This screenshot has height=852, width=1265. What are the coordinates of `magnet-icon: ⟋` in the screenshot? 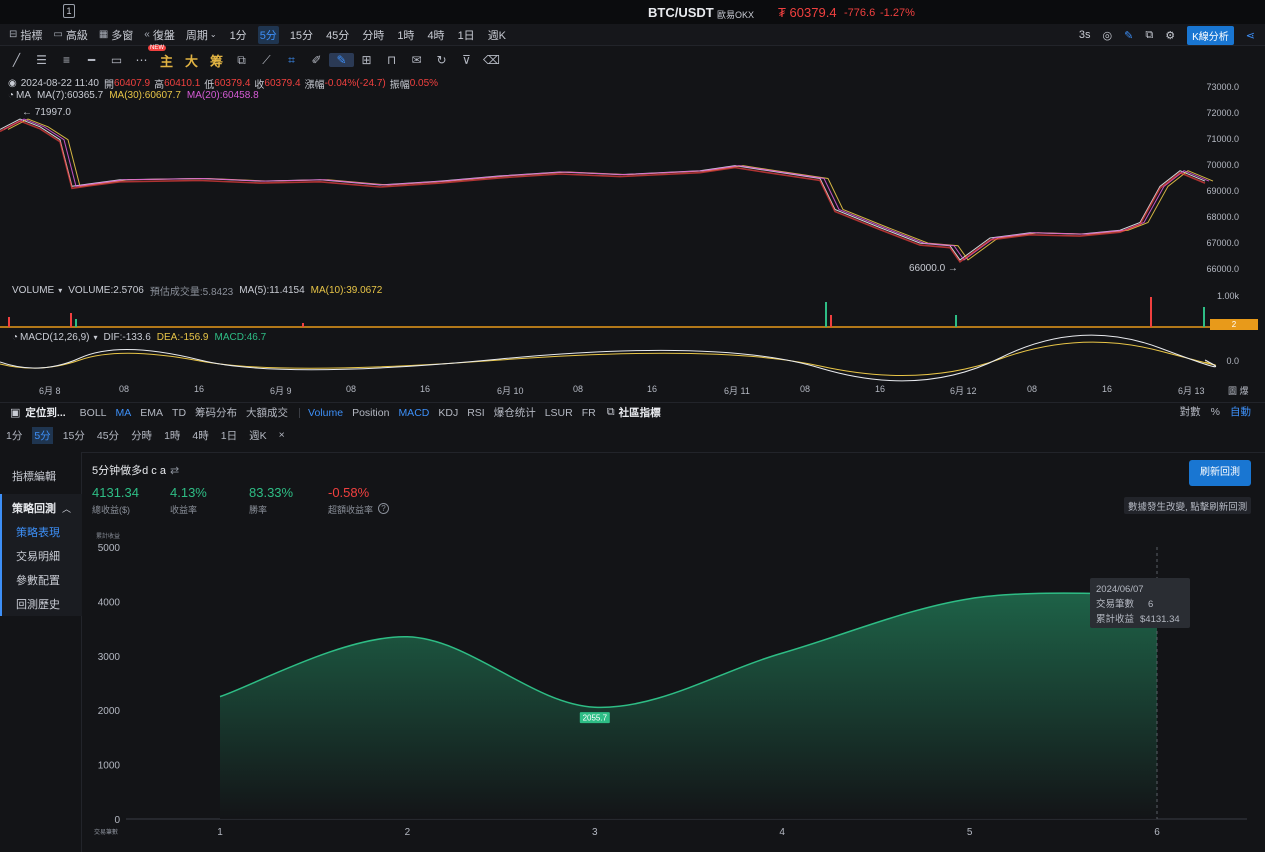 It's located at (266, 60).